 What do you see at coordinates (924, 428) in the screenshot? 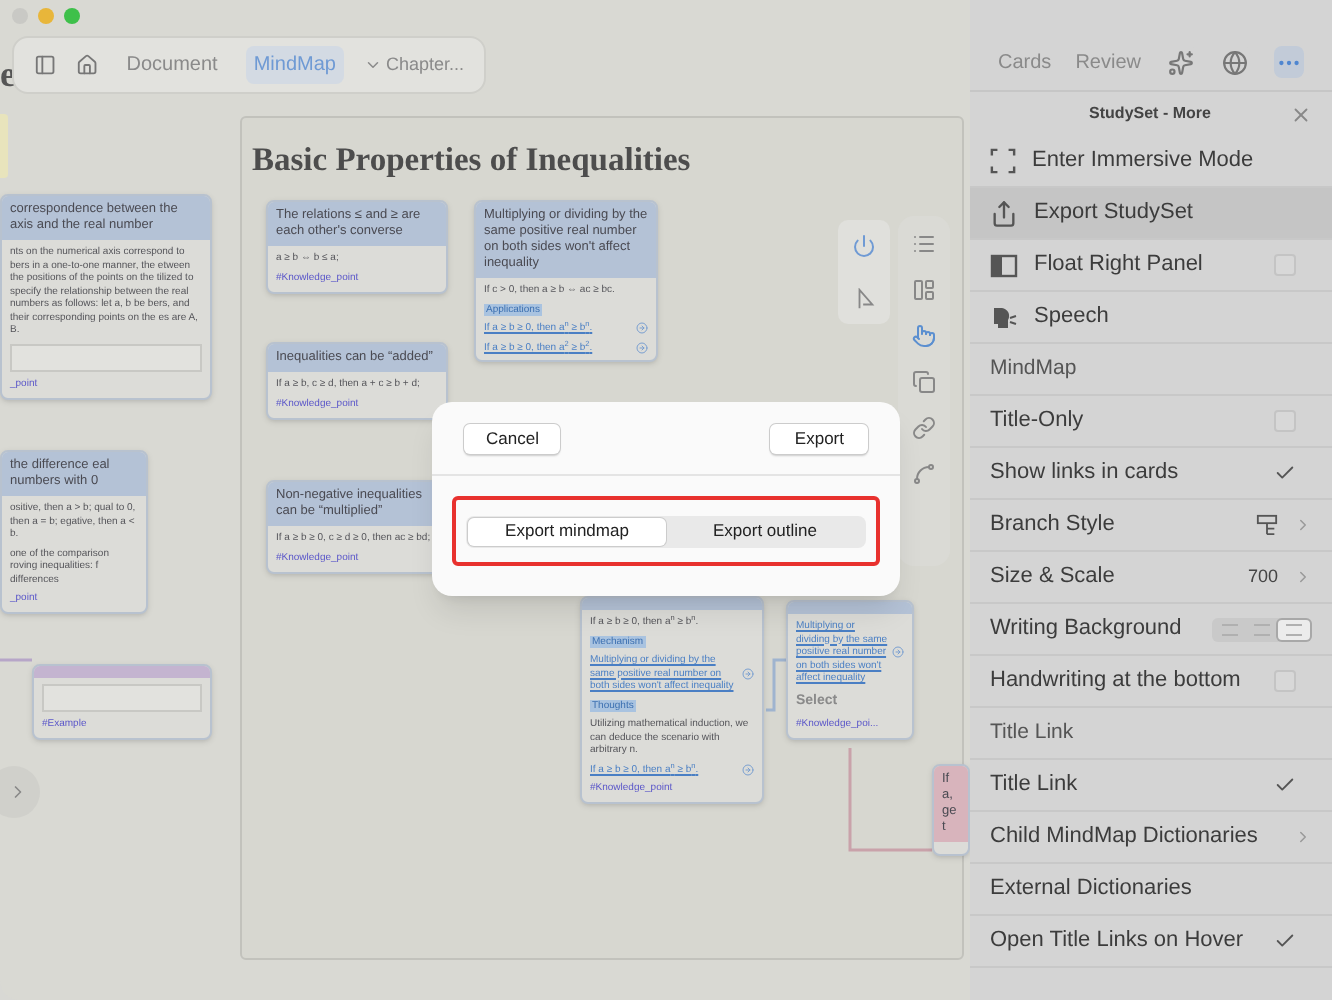
I see `link-icon` at bounding box center [924, 428].